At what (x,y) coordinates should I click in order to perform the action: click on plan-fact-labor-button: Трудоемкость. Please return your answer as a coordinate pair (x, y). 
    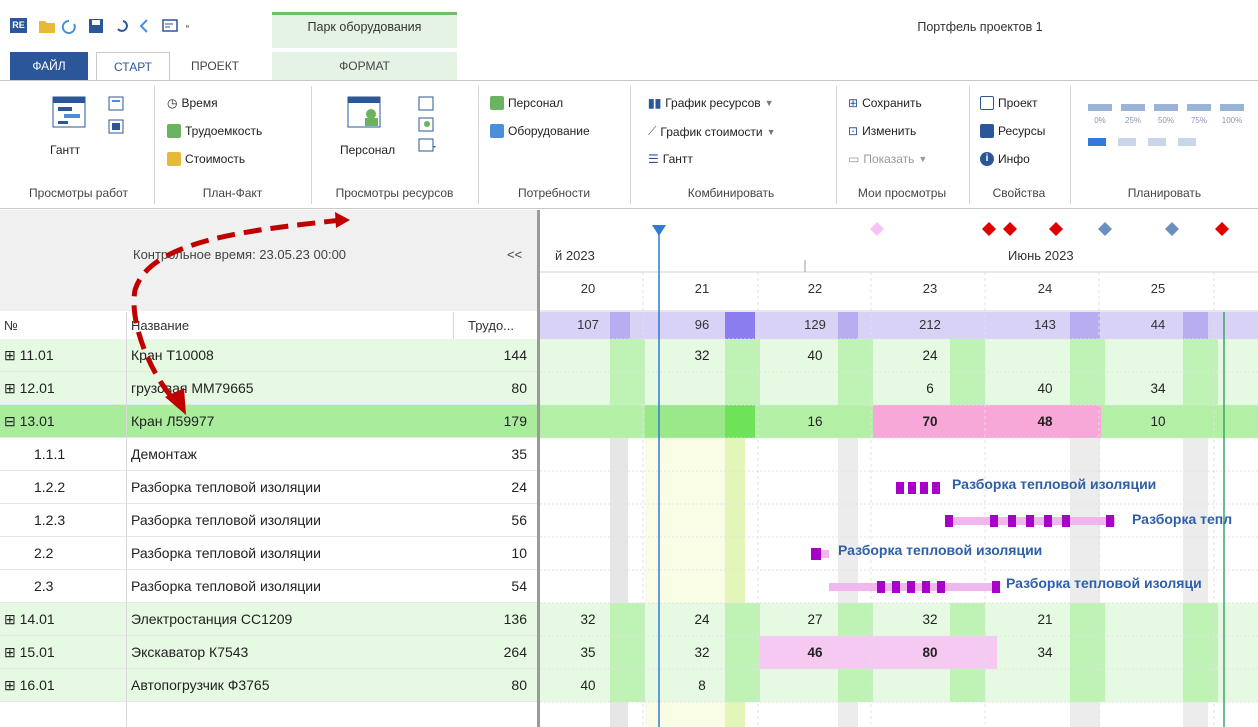
    Looking at the image, I should click on (214, 131).